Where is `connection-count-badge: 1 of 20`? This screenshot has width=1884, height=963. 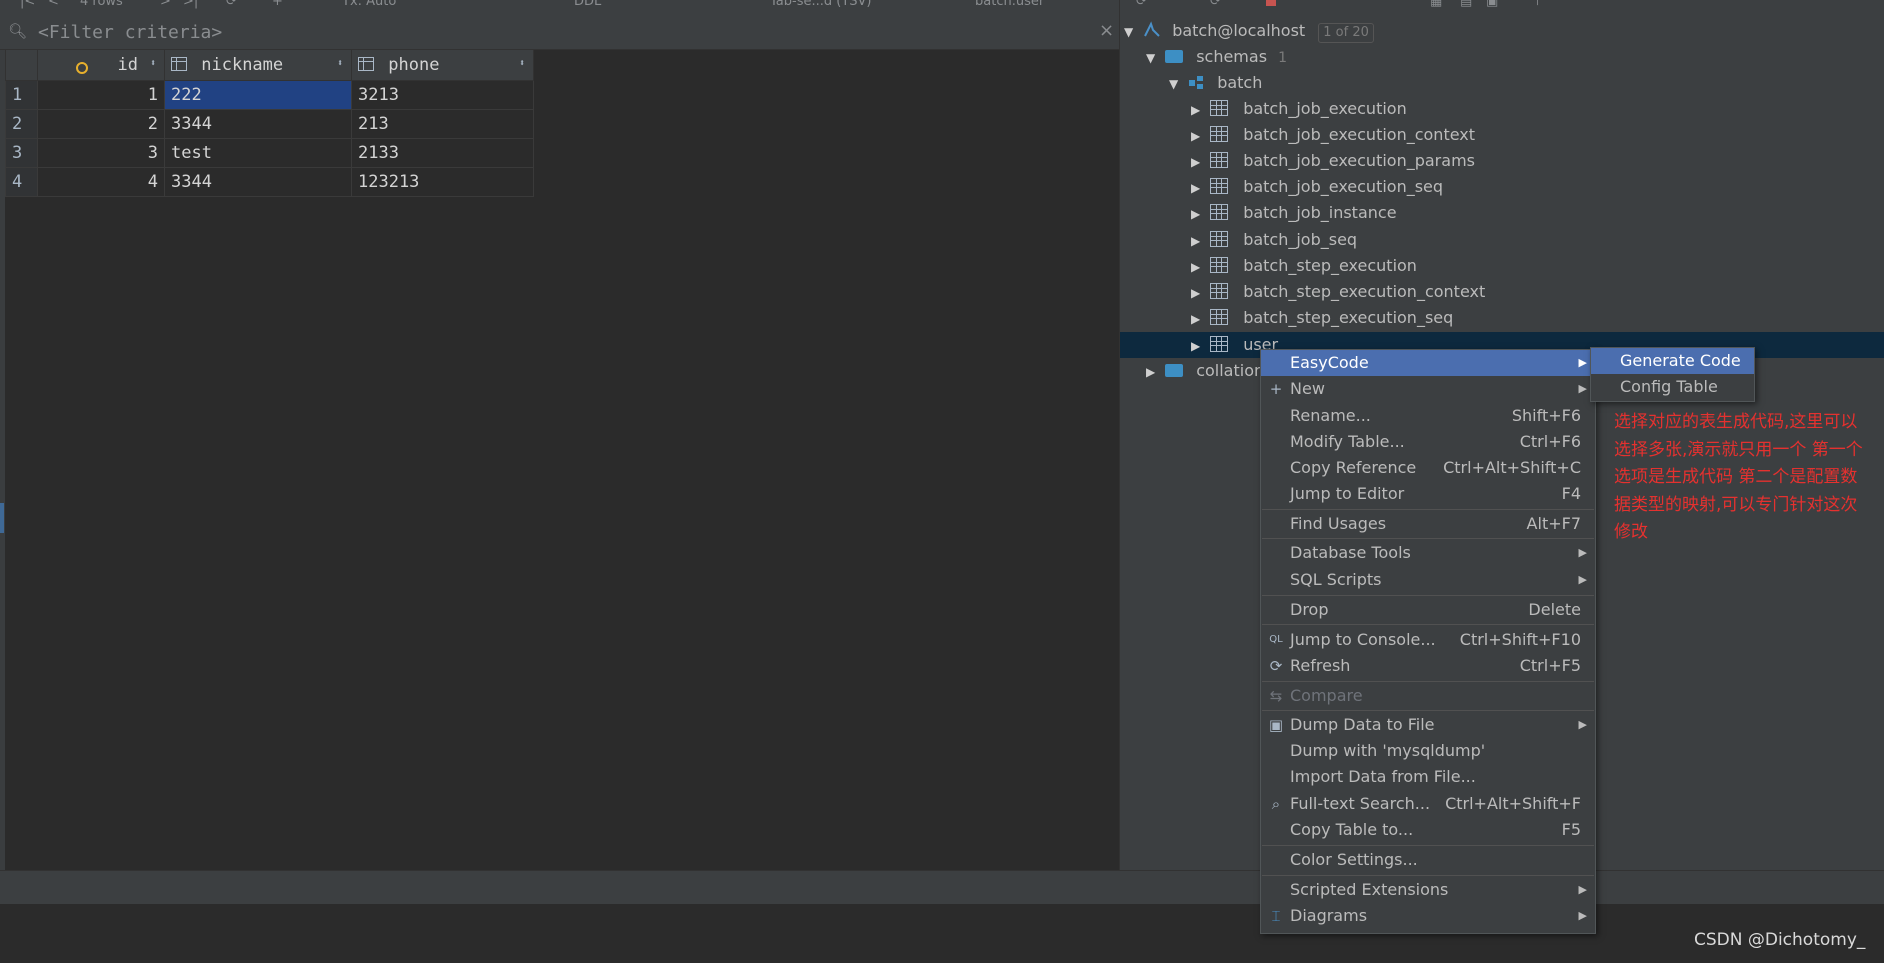 connection-count-badge: 1 of 20 is located at coordinates (1346, 33).